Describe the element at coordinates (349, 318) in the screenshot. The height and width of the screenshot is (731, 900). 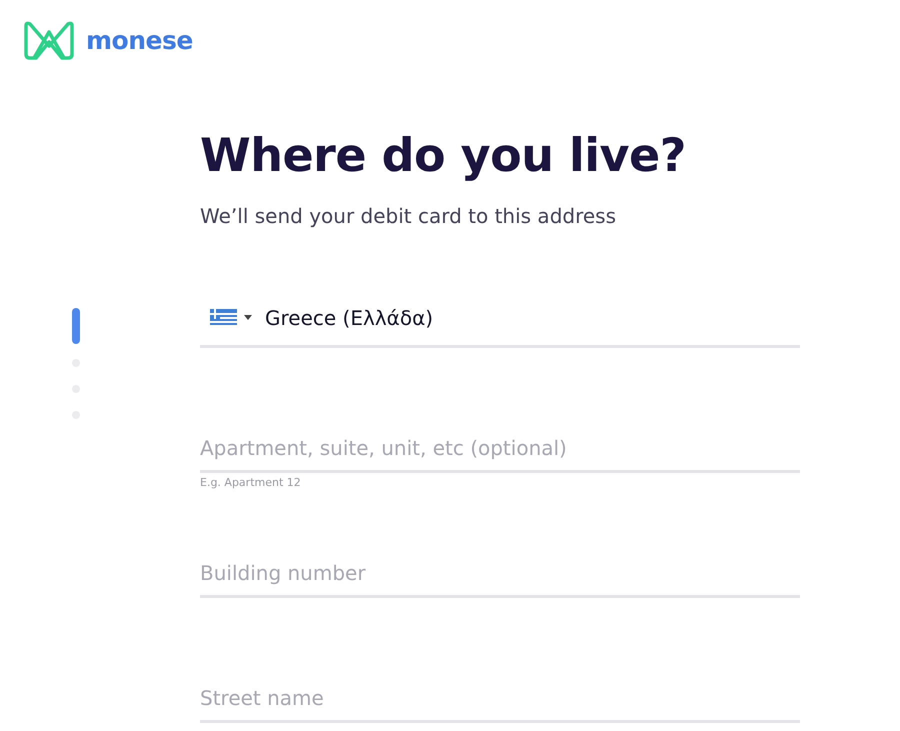
I see `country-value: Greece (Ελλάδα)` at that location.